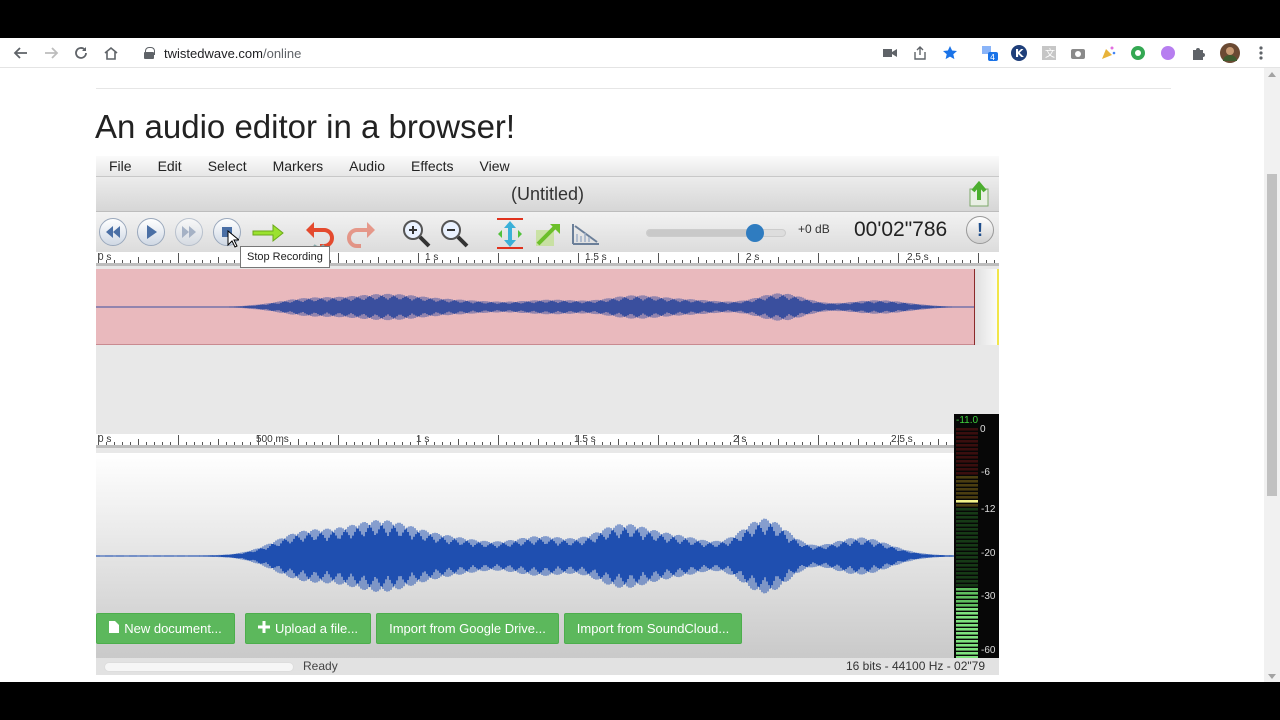  I want to click on profile-avatar, so click(1230, 53).